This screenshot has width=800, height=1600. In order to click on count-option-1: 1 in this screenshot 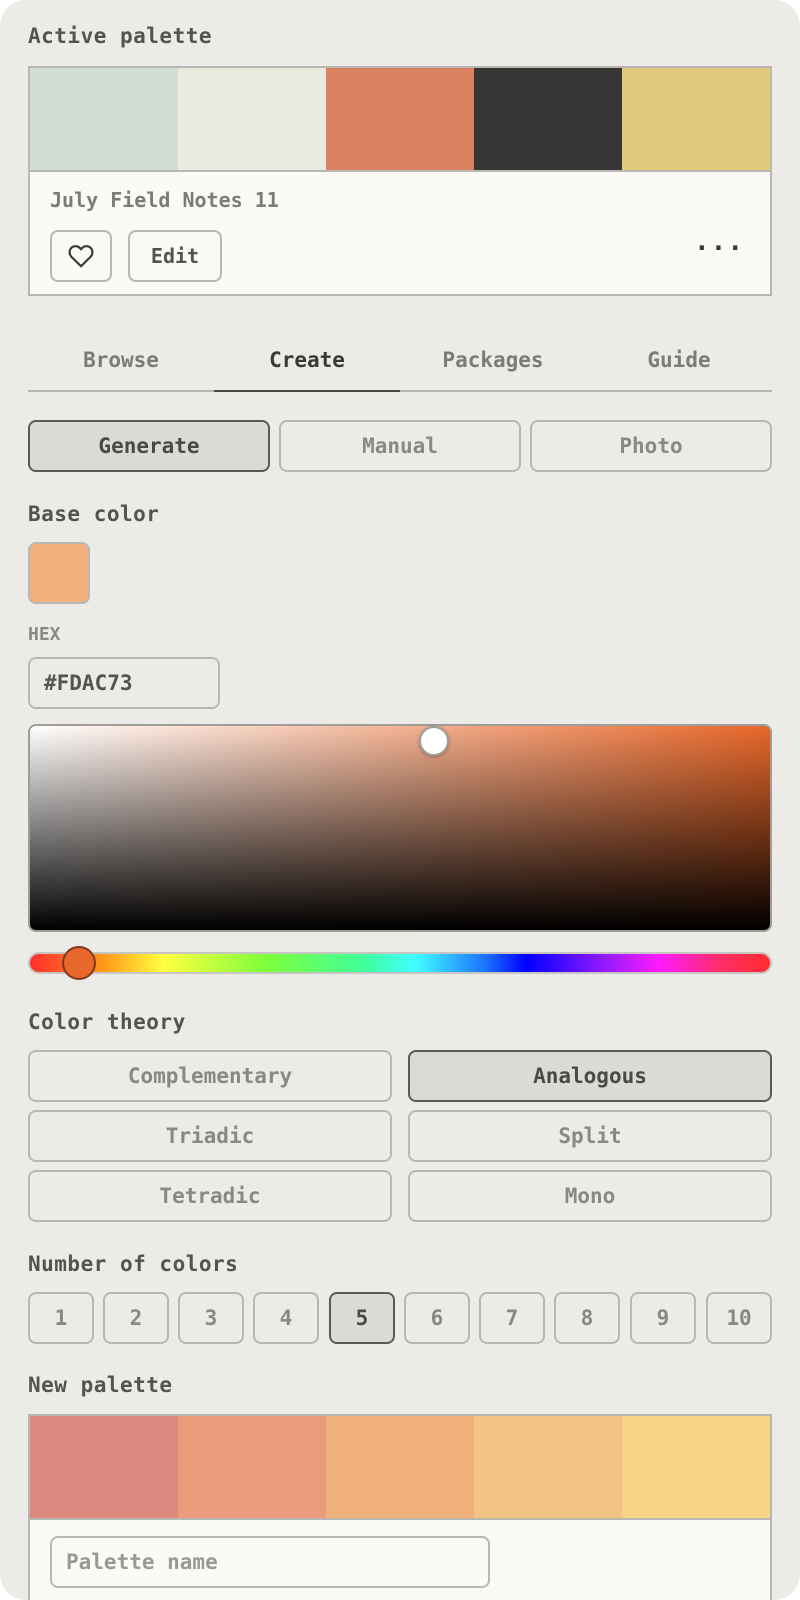, I will do `click(61, 1318)`.